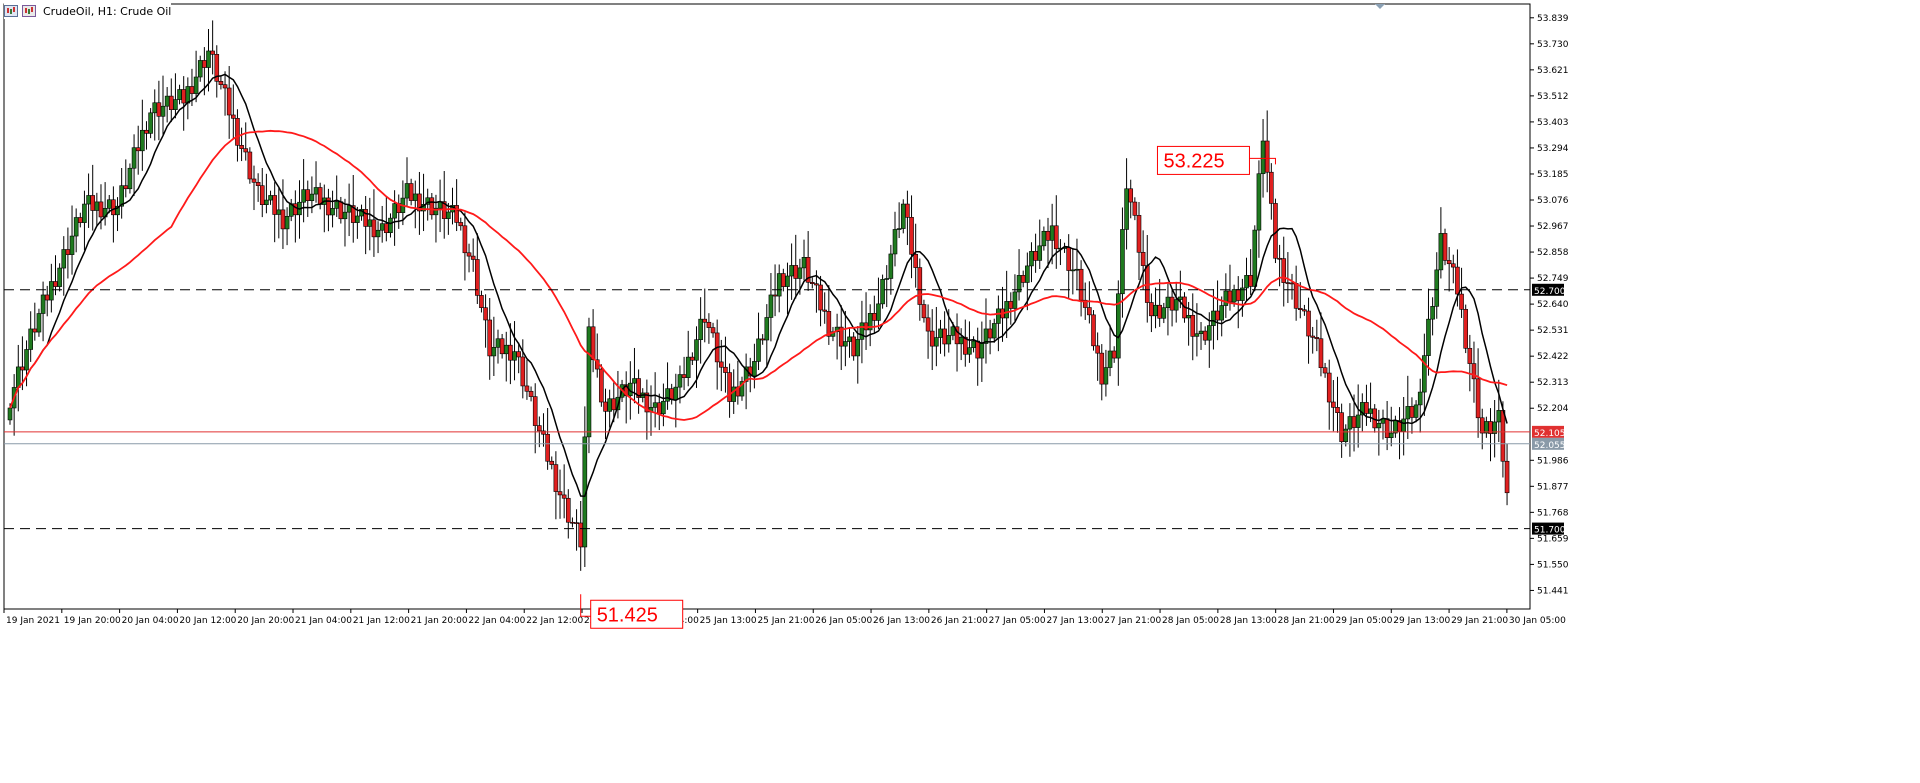  Describe the element at coordinates (728, 621) in the screenshot. I see `x-tick-label: 25 Jan 13:00` at that location.